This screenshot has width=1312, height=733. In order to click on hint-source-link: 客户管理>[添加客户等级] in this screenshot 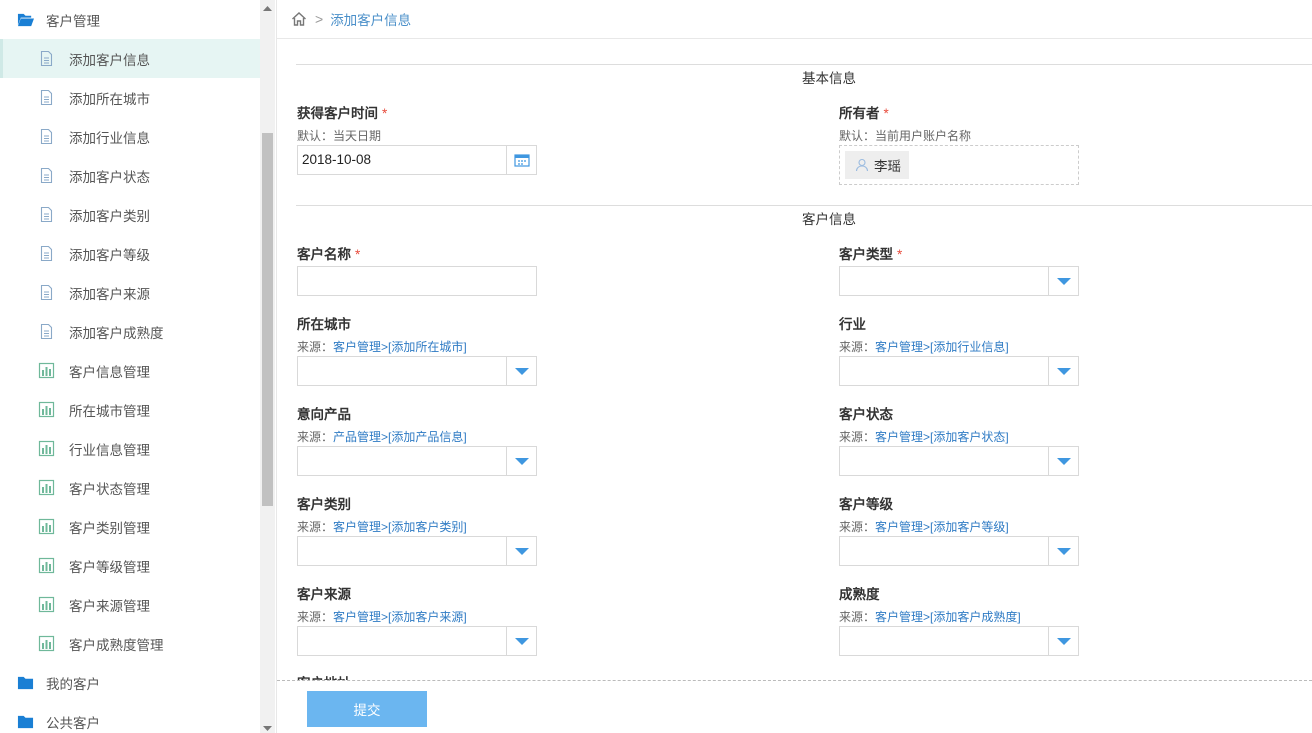, I will do `click(942, 527)`.